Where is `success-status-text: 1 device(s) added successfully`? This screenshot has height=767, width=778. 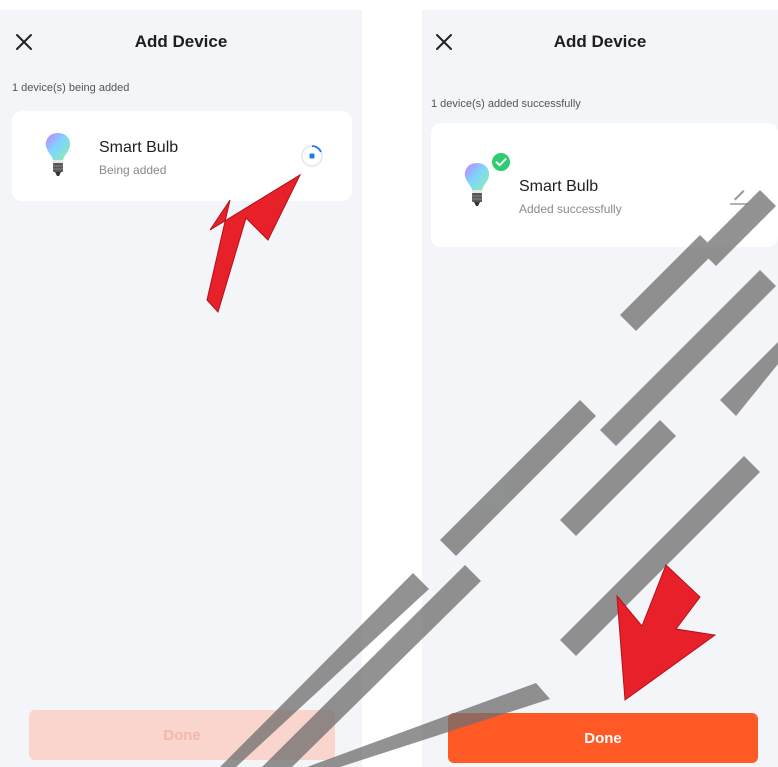 success-status-text: 1 device(s) added successfully is located at coordinates (506, 104).